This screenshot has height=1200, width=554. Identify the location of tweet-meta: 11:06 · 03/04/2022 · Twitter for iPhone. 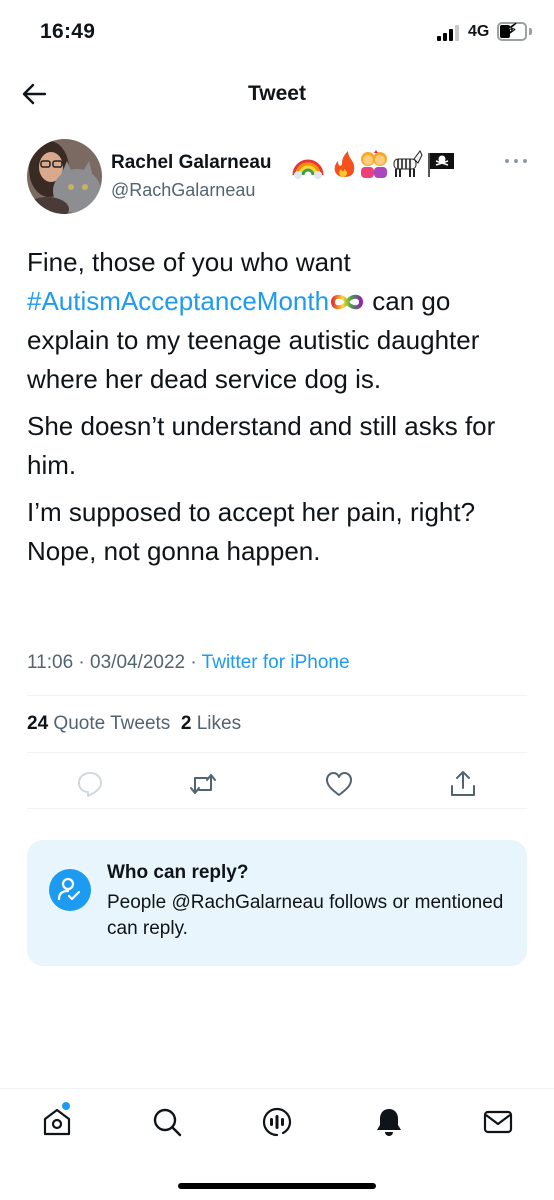
(188, 663).